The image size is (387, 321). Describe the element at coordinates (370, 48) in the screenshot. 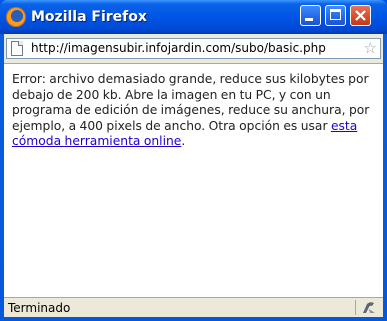

I see `star-icon: ☆` at that location.